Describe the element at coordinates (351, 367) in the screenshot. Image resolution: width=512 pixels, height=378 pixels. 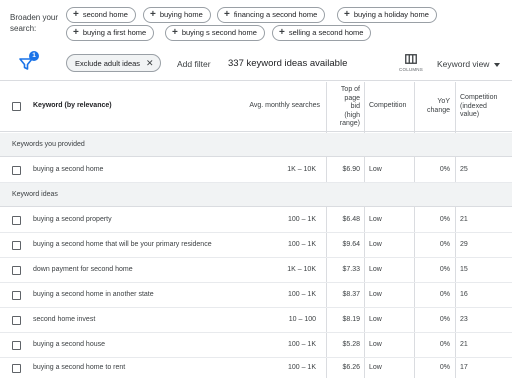
I see `bid-cell: $6.26` at that location.